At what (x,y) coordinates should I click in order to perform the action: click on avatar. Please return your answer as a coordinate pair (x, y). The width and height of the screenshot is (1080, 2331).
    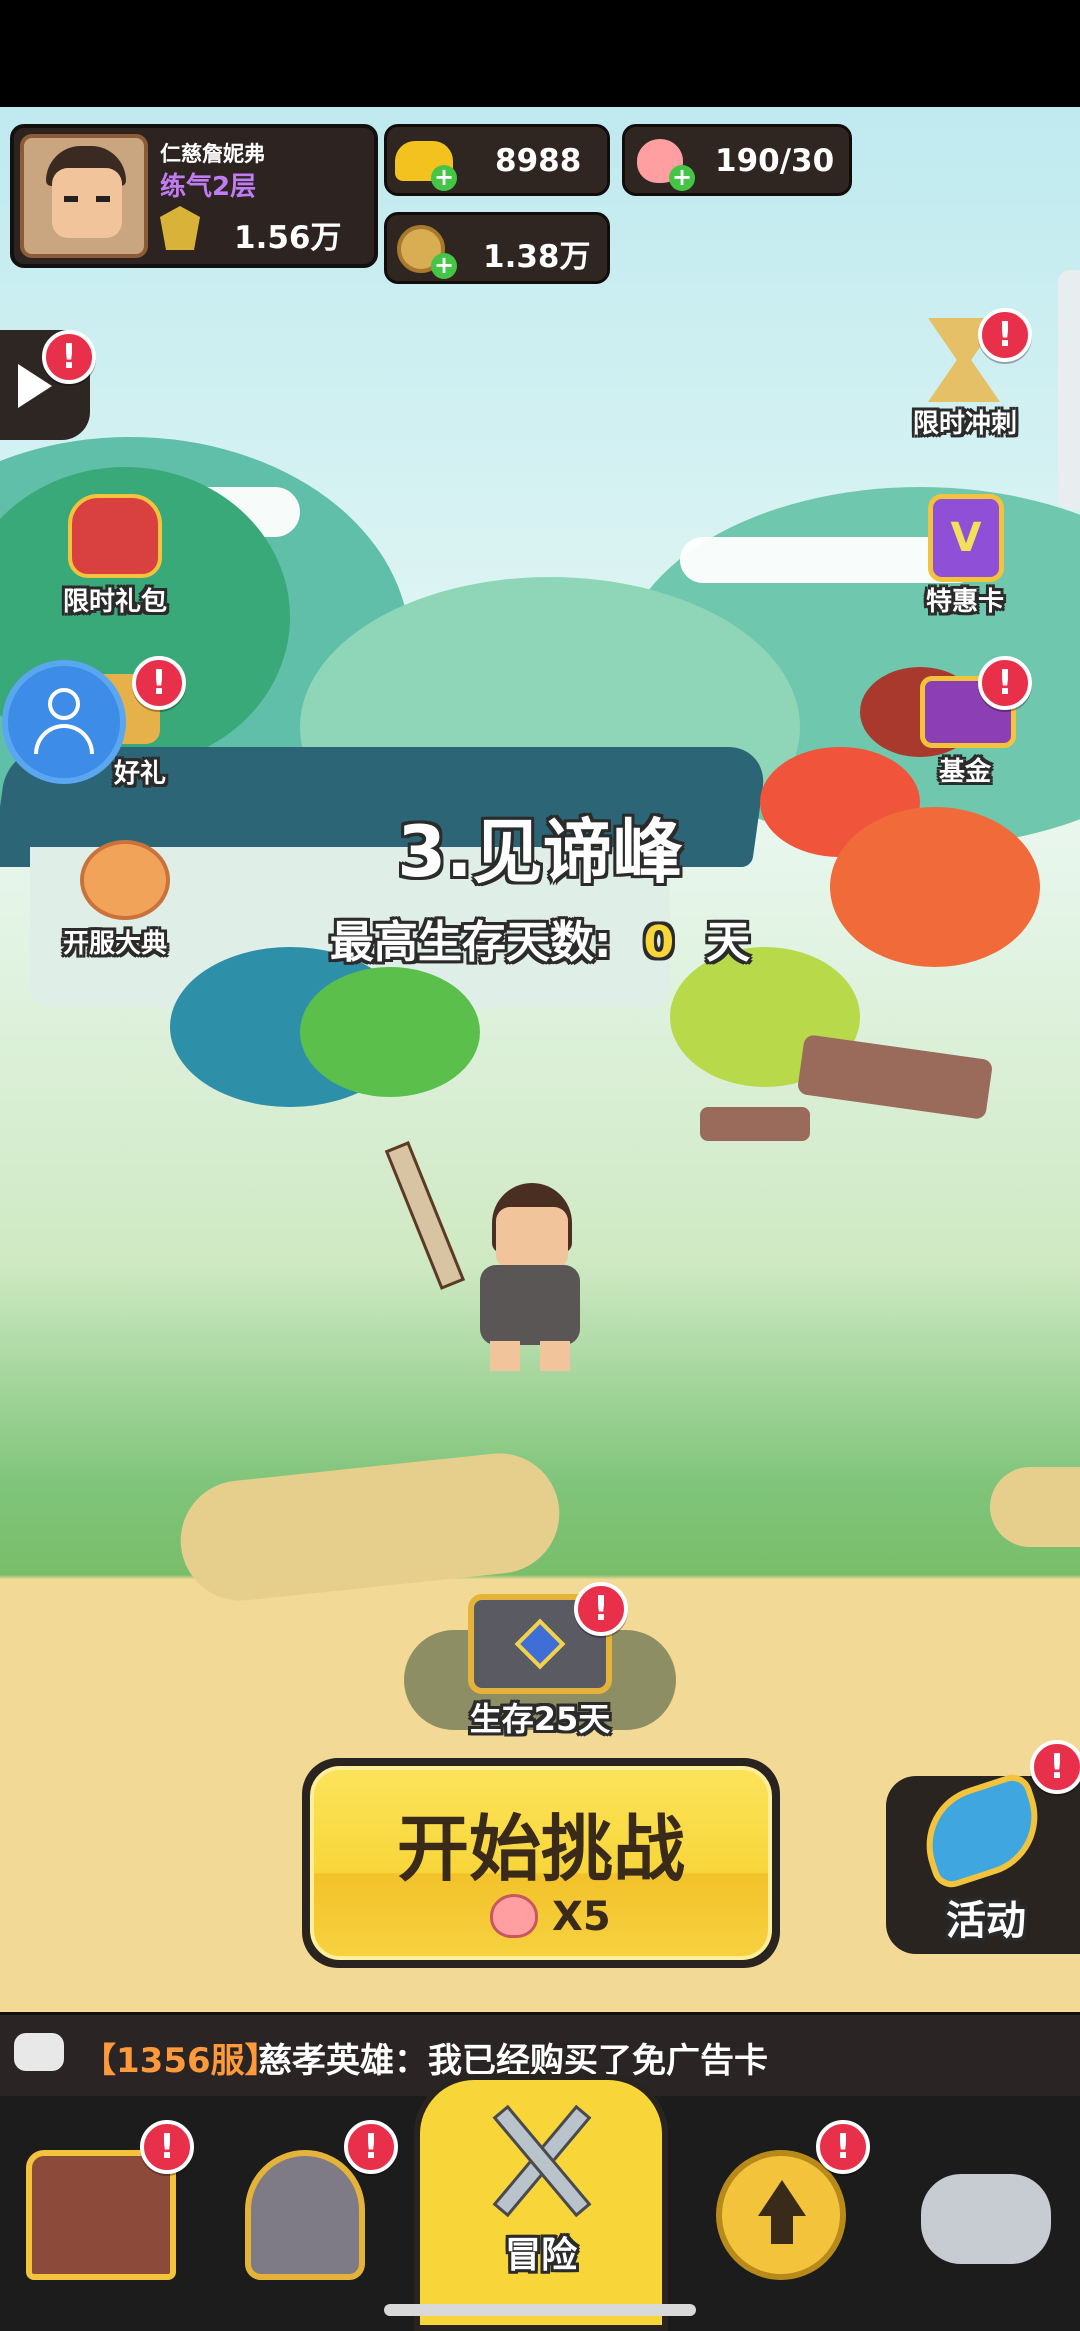
    Looking at the image, I should click on (84, 196).